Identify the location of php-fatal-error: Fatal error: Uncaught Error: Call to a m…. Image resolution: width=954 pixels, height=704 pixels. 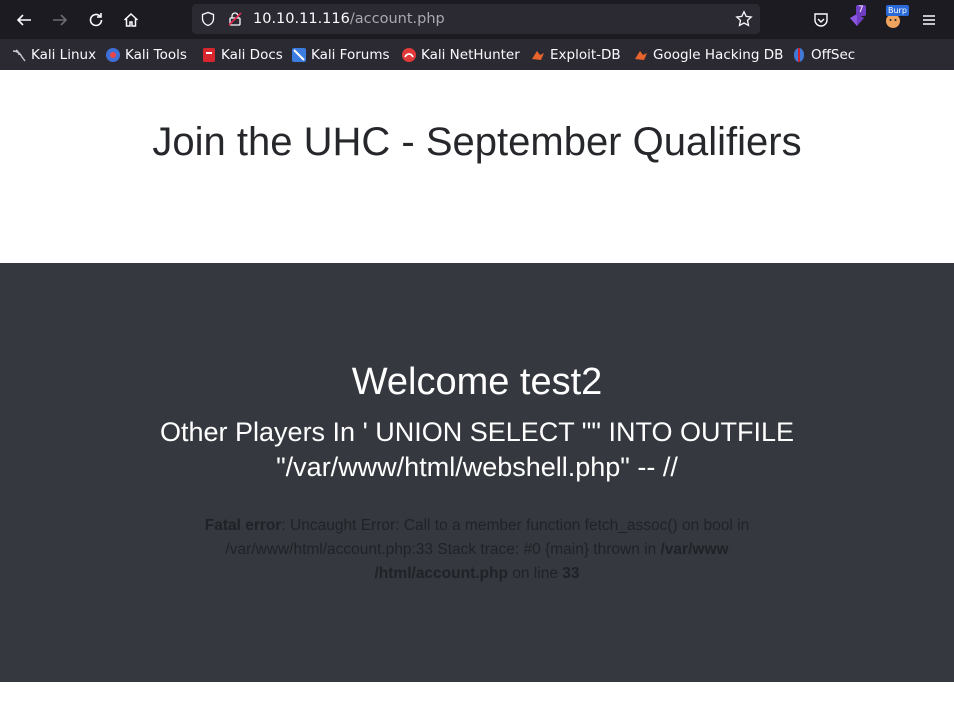
(477, 550).